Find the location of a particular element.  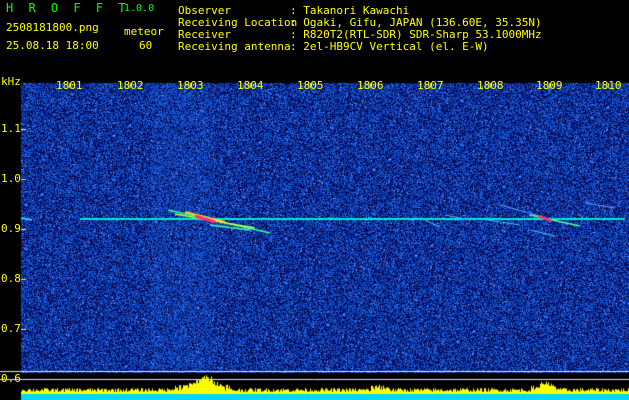

app-name: H R O F F T is located at coordinates (68, 8).